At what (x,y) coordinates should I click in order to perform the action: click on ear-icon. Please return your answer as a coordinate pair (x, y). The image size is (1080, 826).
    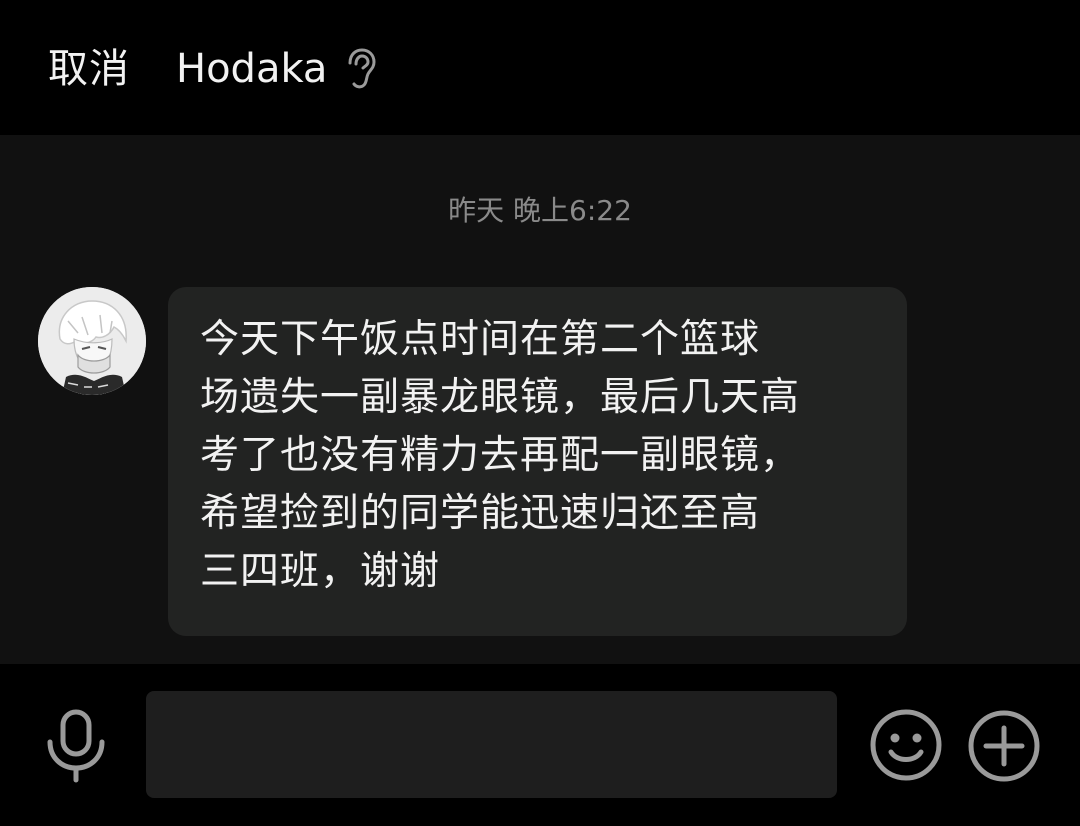
    Looking at the image, I should click on (362, 69).